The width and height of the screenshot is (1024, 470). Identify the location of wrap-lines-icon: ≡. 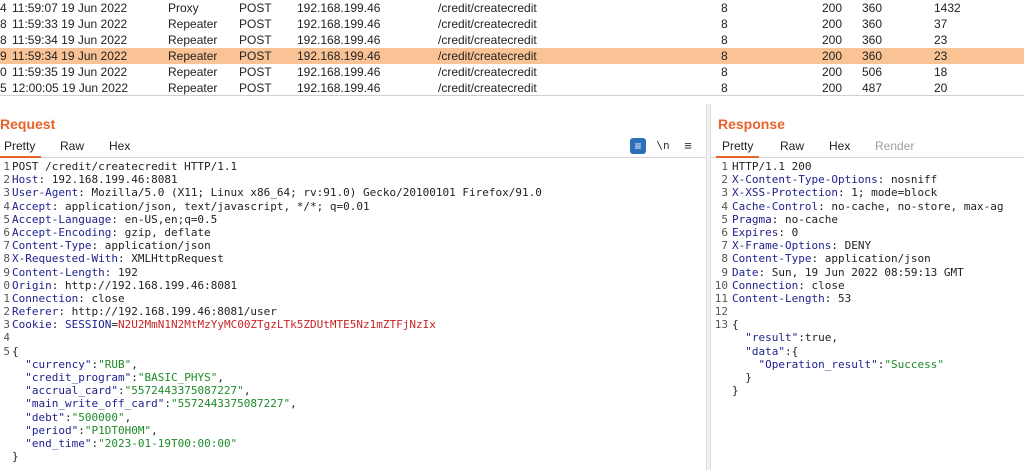
(638, 146).